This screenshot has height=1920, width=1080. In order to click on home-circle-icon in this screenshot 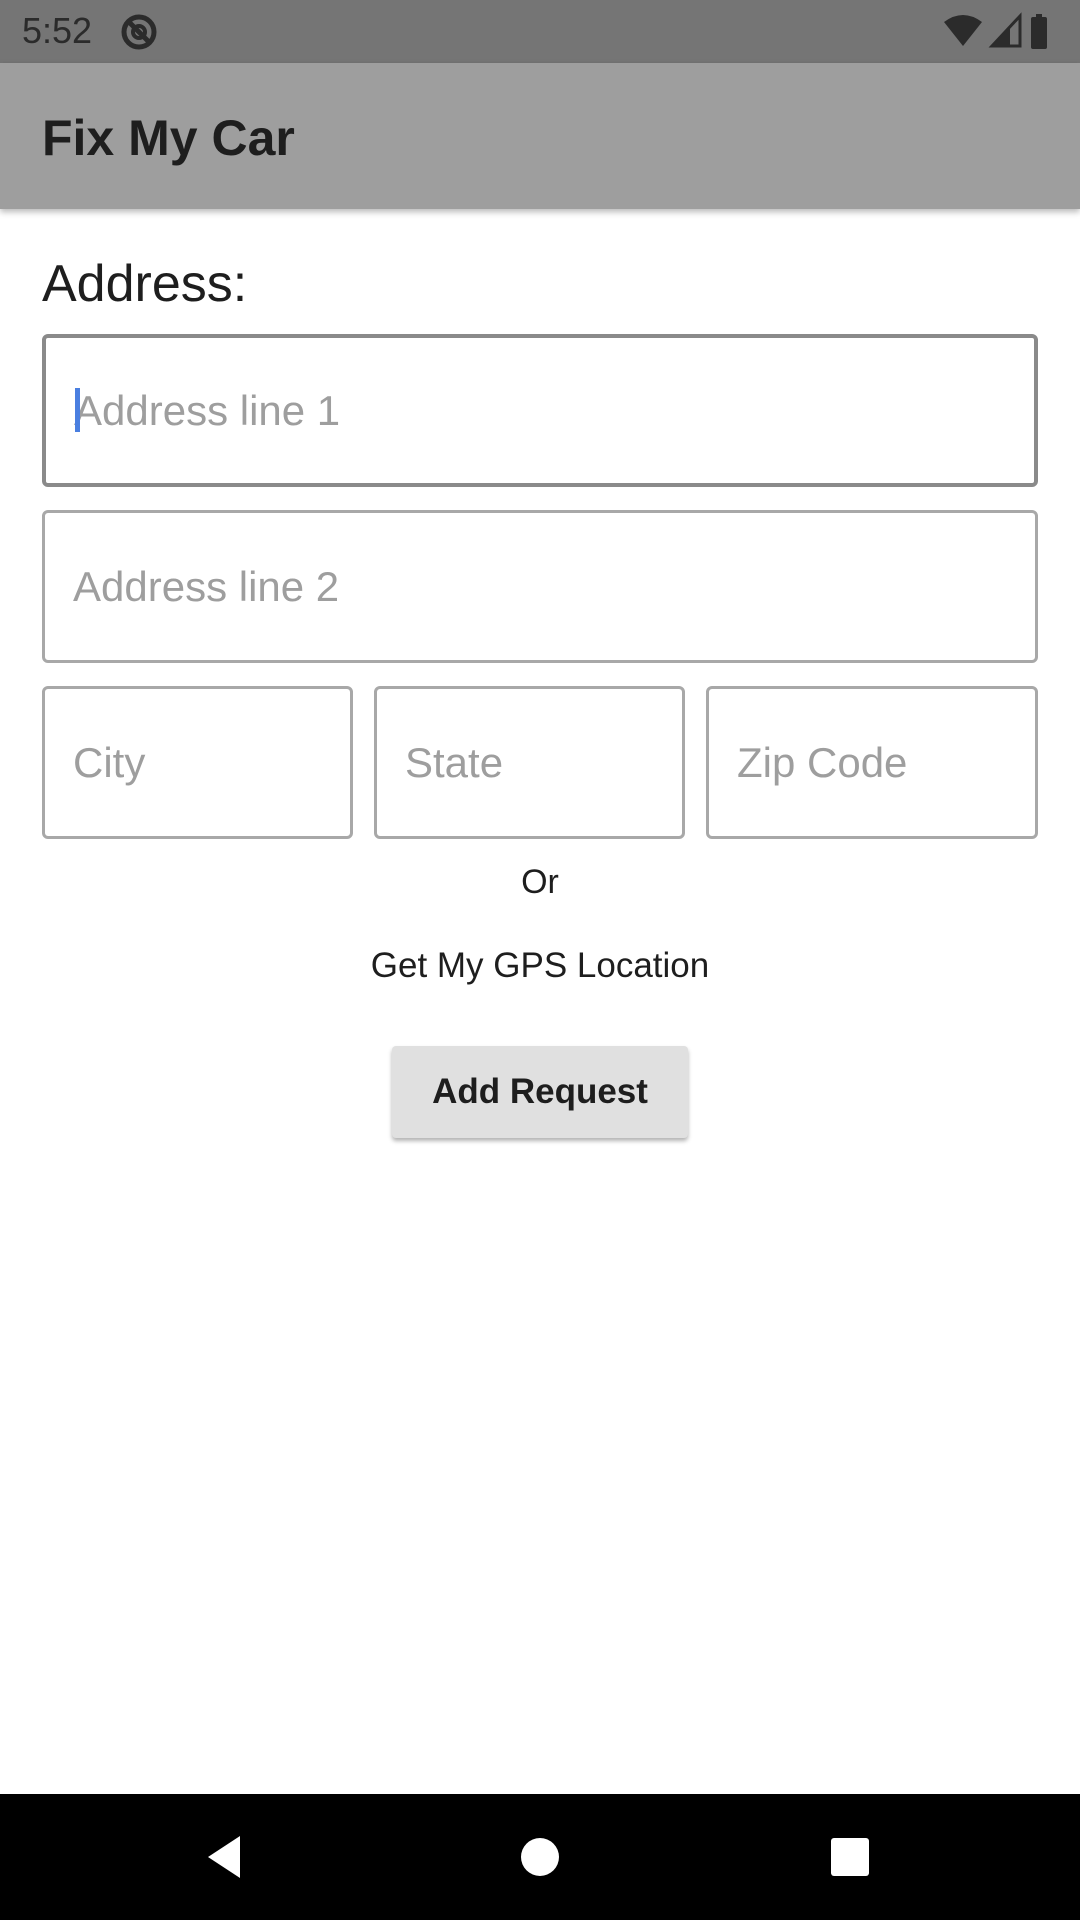, I will do `click(540, 1857)`.